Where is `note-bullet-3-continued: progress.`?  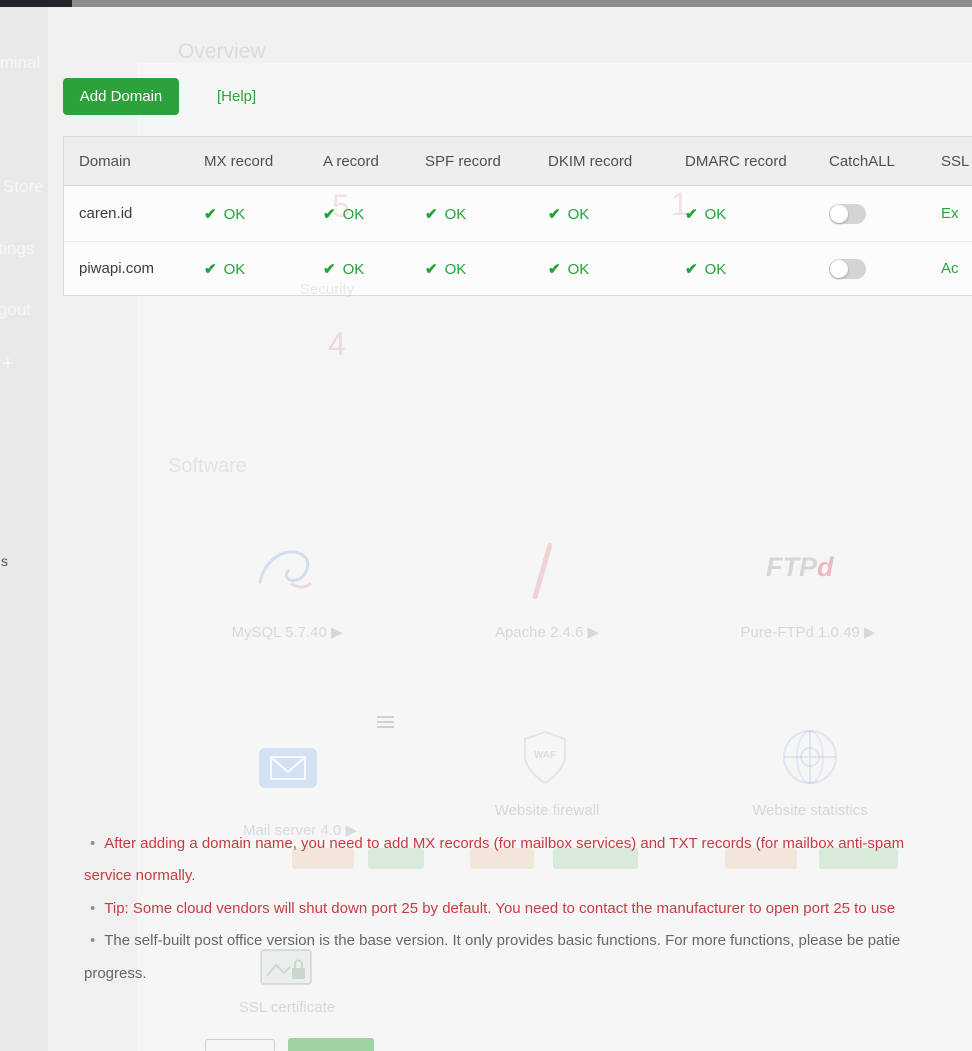
note-bullet-3-continued: progress. is located at coordinates (115, 973).